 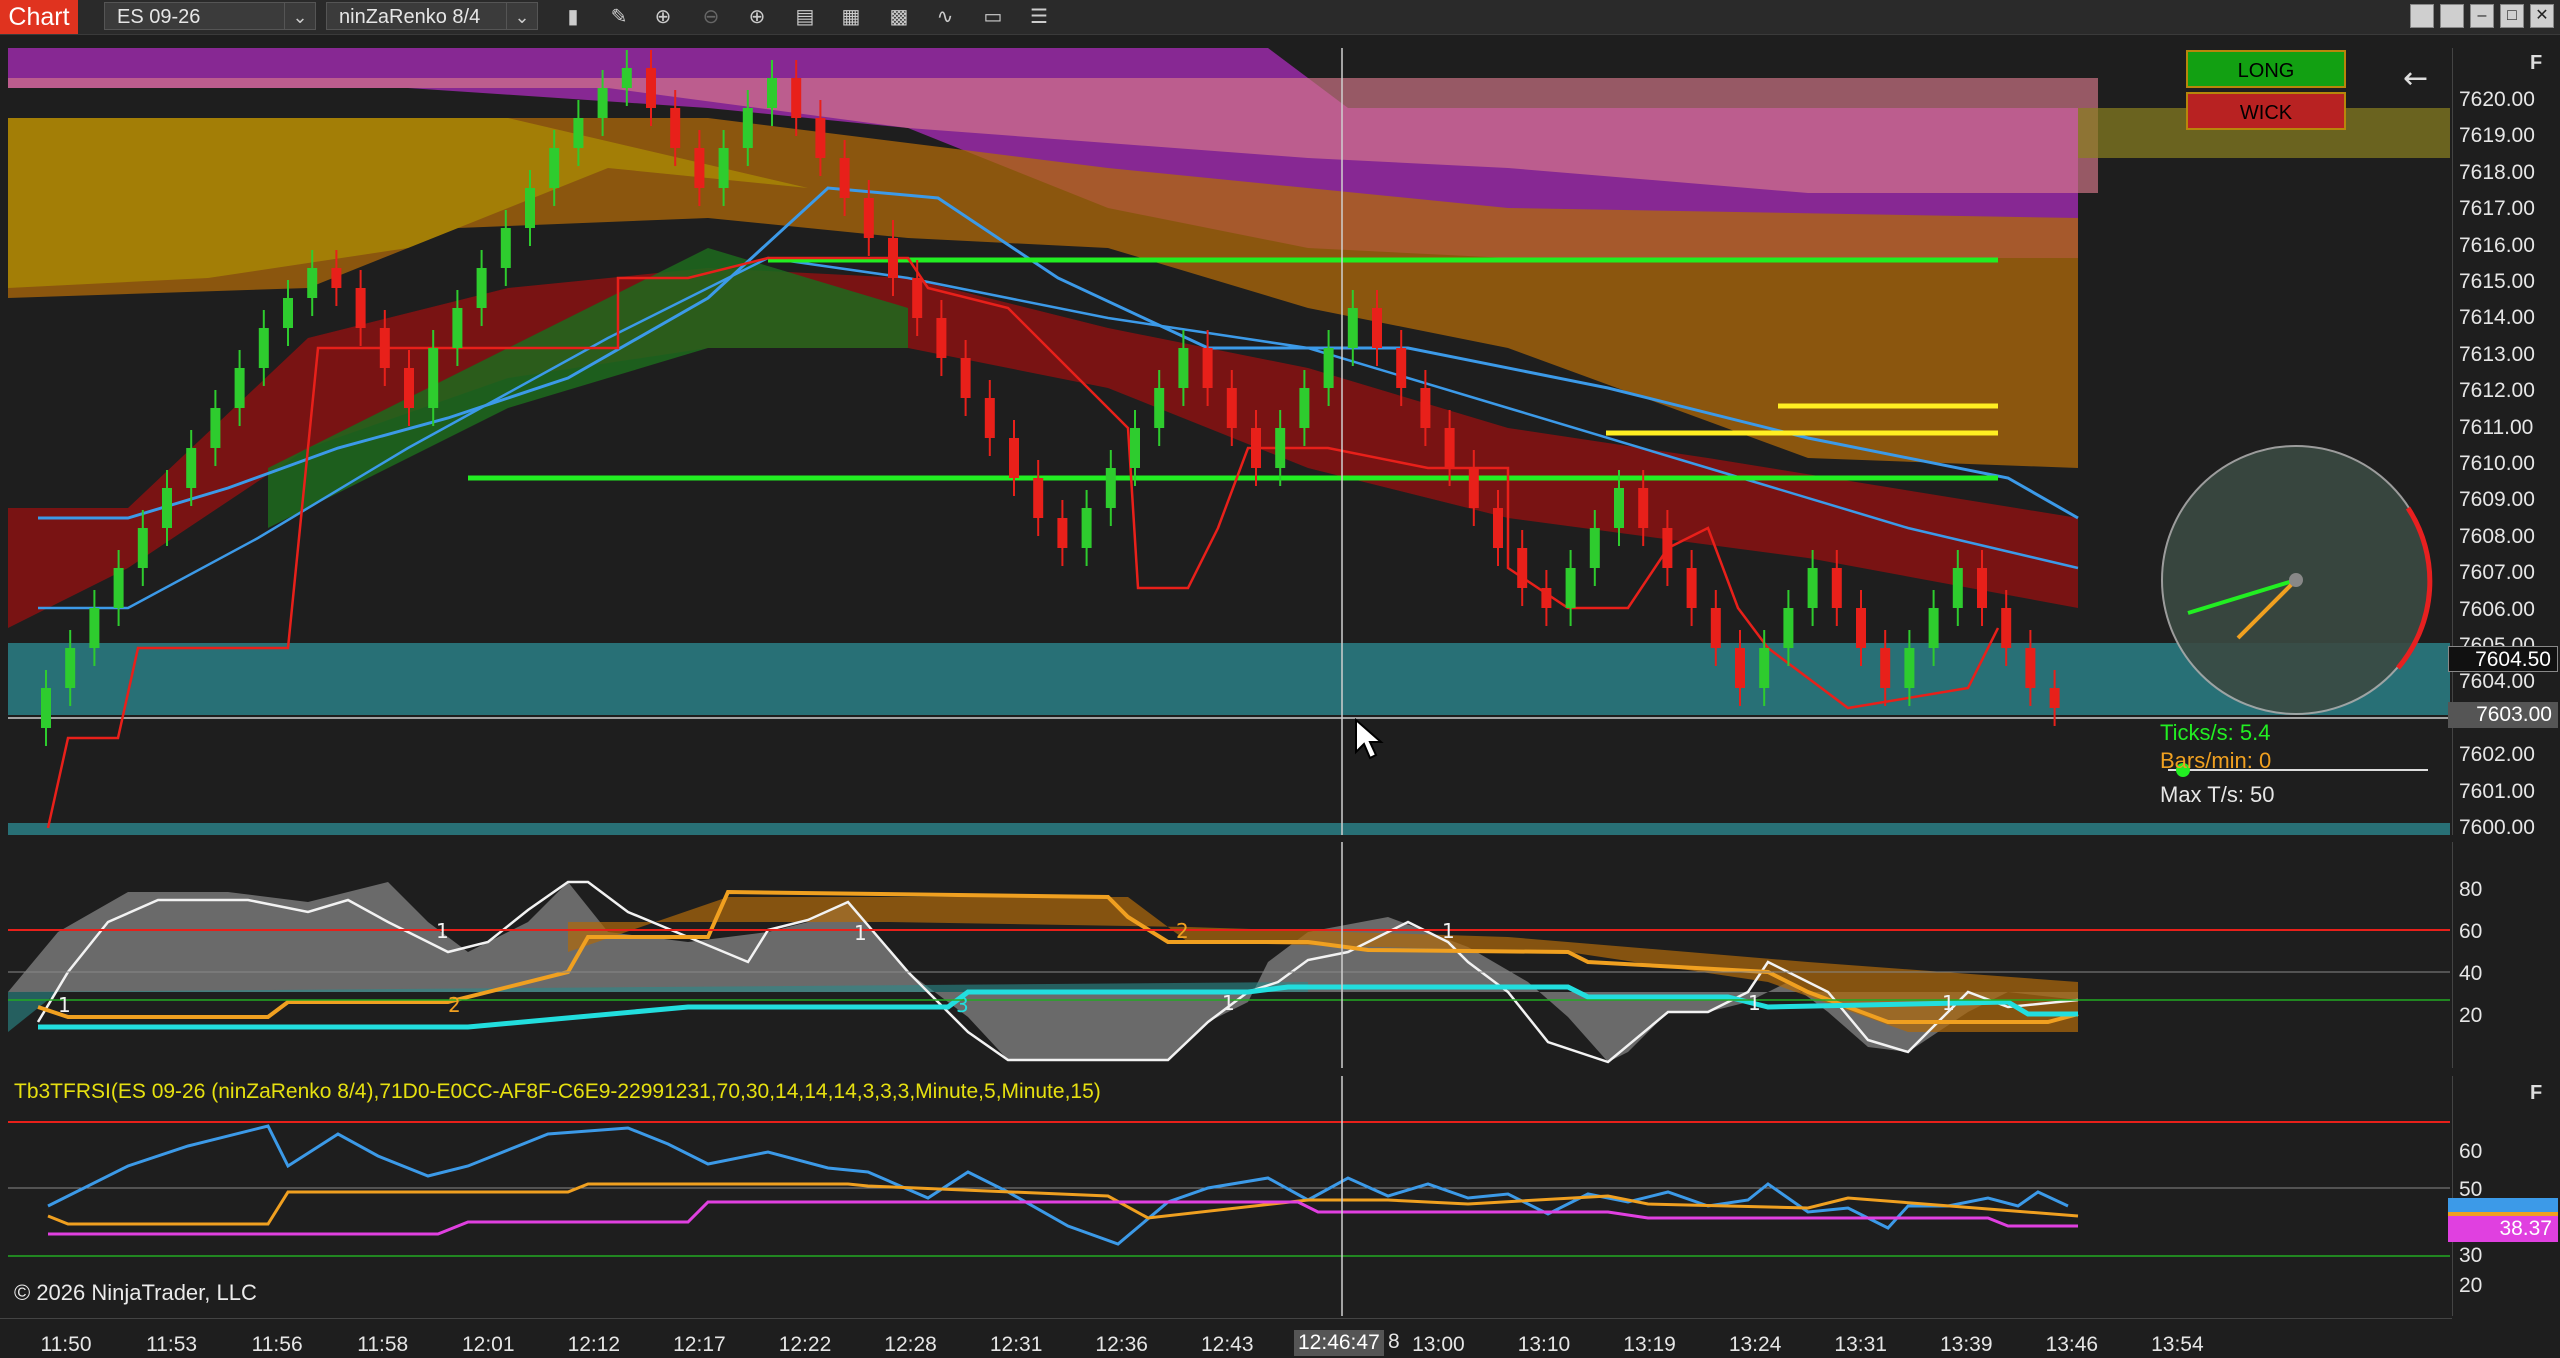 What do you see at coordinates (2506, 1196) in the screenshot?
I see `tfrsi-axis: 60 50 30 20` at bounding box center [2506, 1196].